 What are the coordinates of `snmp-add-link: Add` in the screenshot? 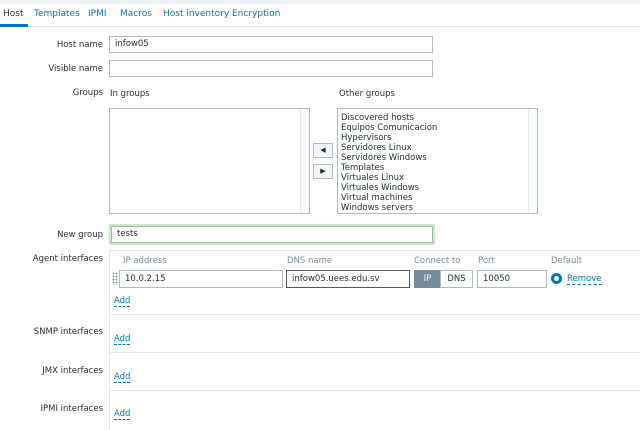 It's located at (122, 339).